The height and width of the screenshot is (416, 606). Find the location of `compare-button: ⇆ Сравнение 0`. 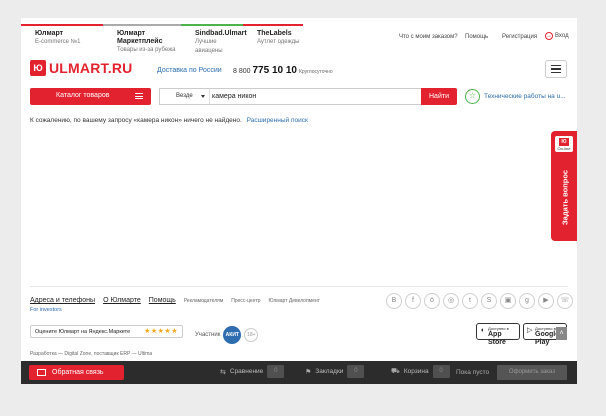

compare-button: ⇆ Сравнение 0 is located at coordinates (252, 371).